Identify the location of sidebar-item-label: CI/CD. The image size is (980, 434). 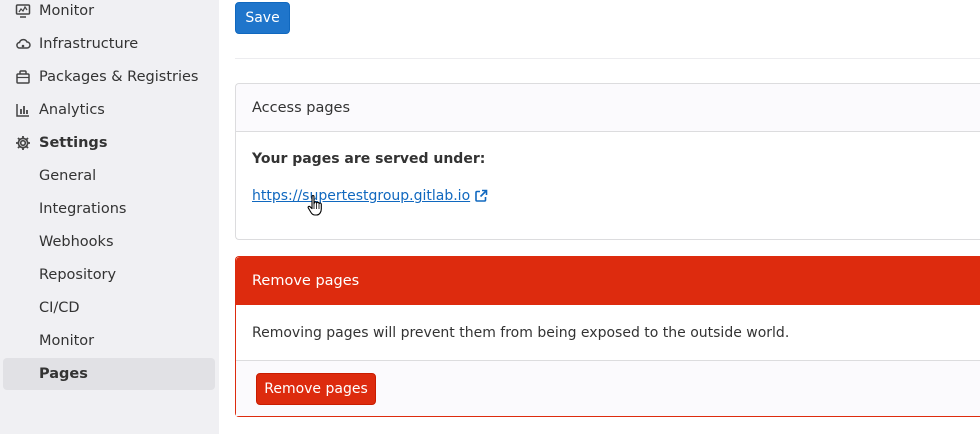
(59, 308).